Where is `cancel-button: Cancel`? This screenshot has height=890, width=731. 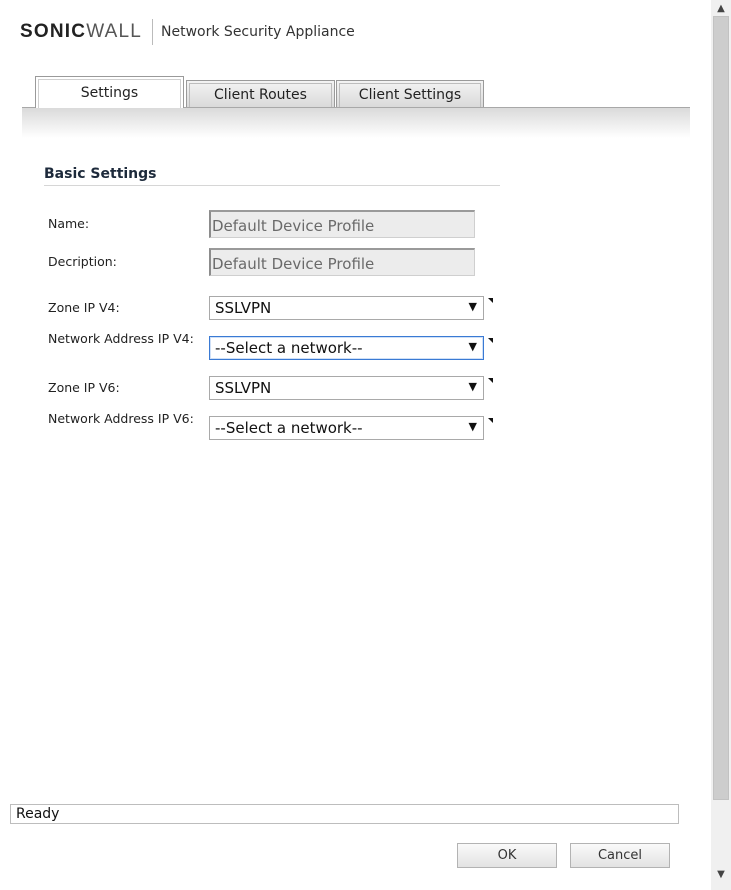 cancel-button: Cancel is located at coordinates (620, 855).